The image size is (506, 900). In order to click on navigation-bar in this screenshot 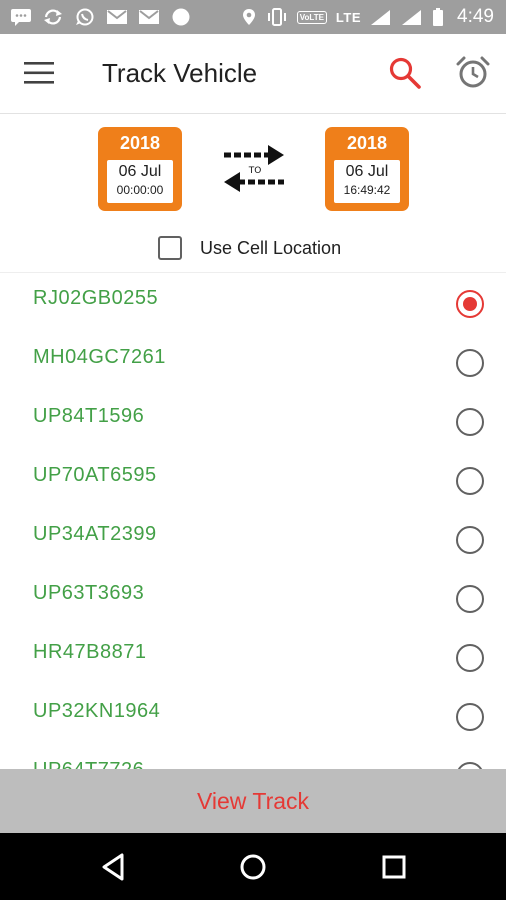, I will do `click(253, 866)`.